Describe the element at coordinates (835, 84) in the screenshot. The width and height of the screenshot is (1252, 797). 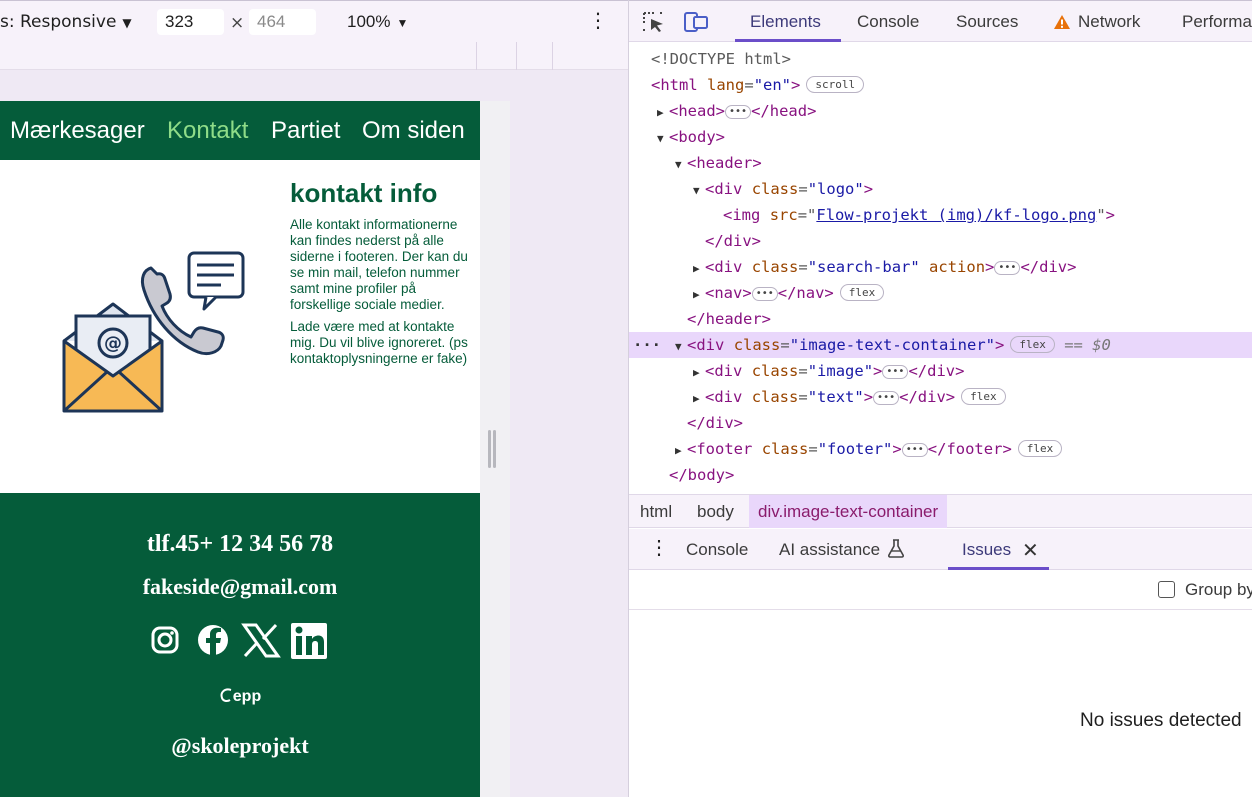
I see `scroll-badge: scroll` at that location.